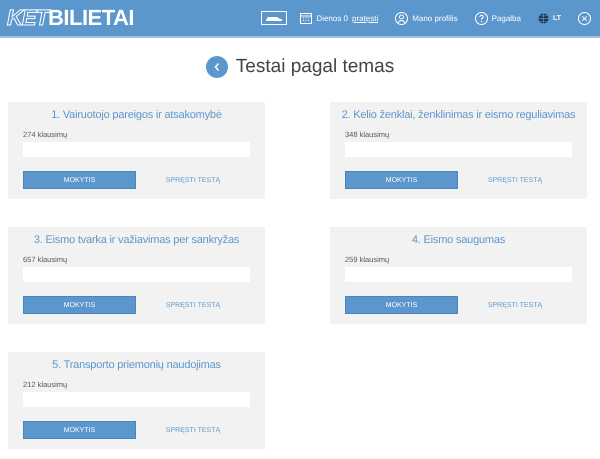  I want to click on topic-title: 2. Kelio ženklai, ženklinimas ir eismo reguliavimas, so click(459, 115).